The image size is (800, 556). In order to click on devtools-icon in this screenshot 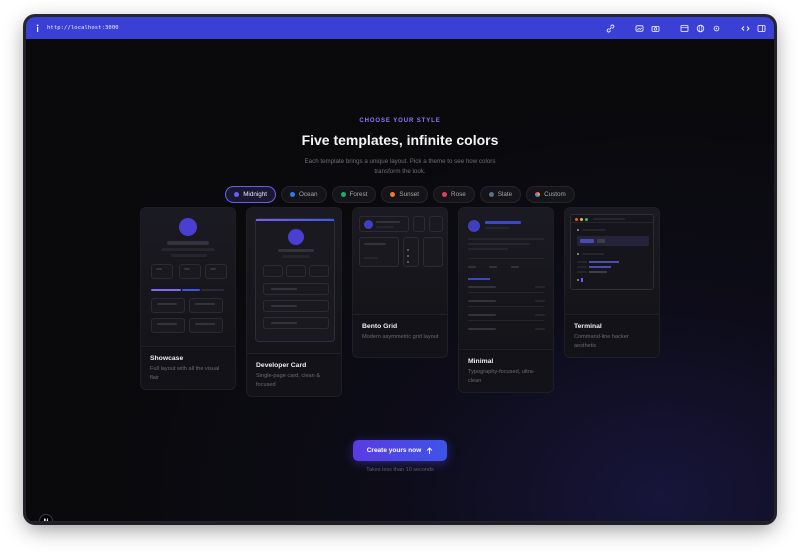, I will do `click(745, 28)`.